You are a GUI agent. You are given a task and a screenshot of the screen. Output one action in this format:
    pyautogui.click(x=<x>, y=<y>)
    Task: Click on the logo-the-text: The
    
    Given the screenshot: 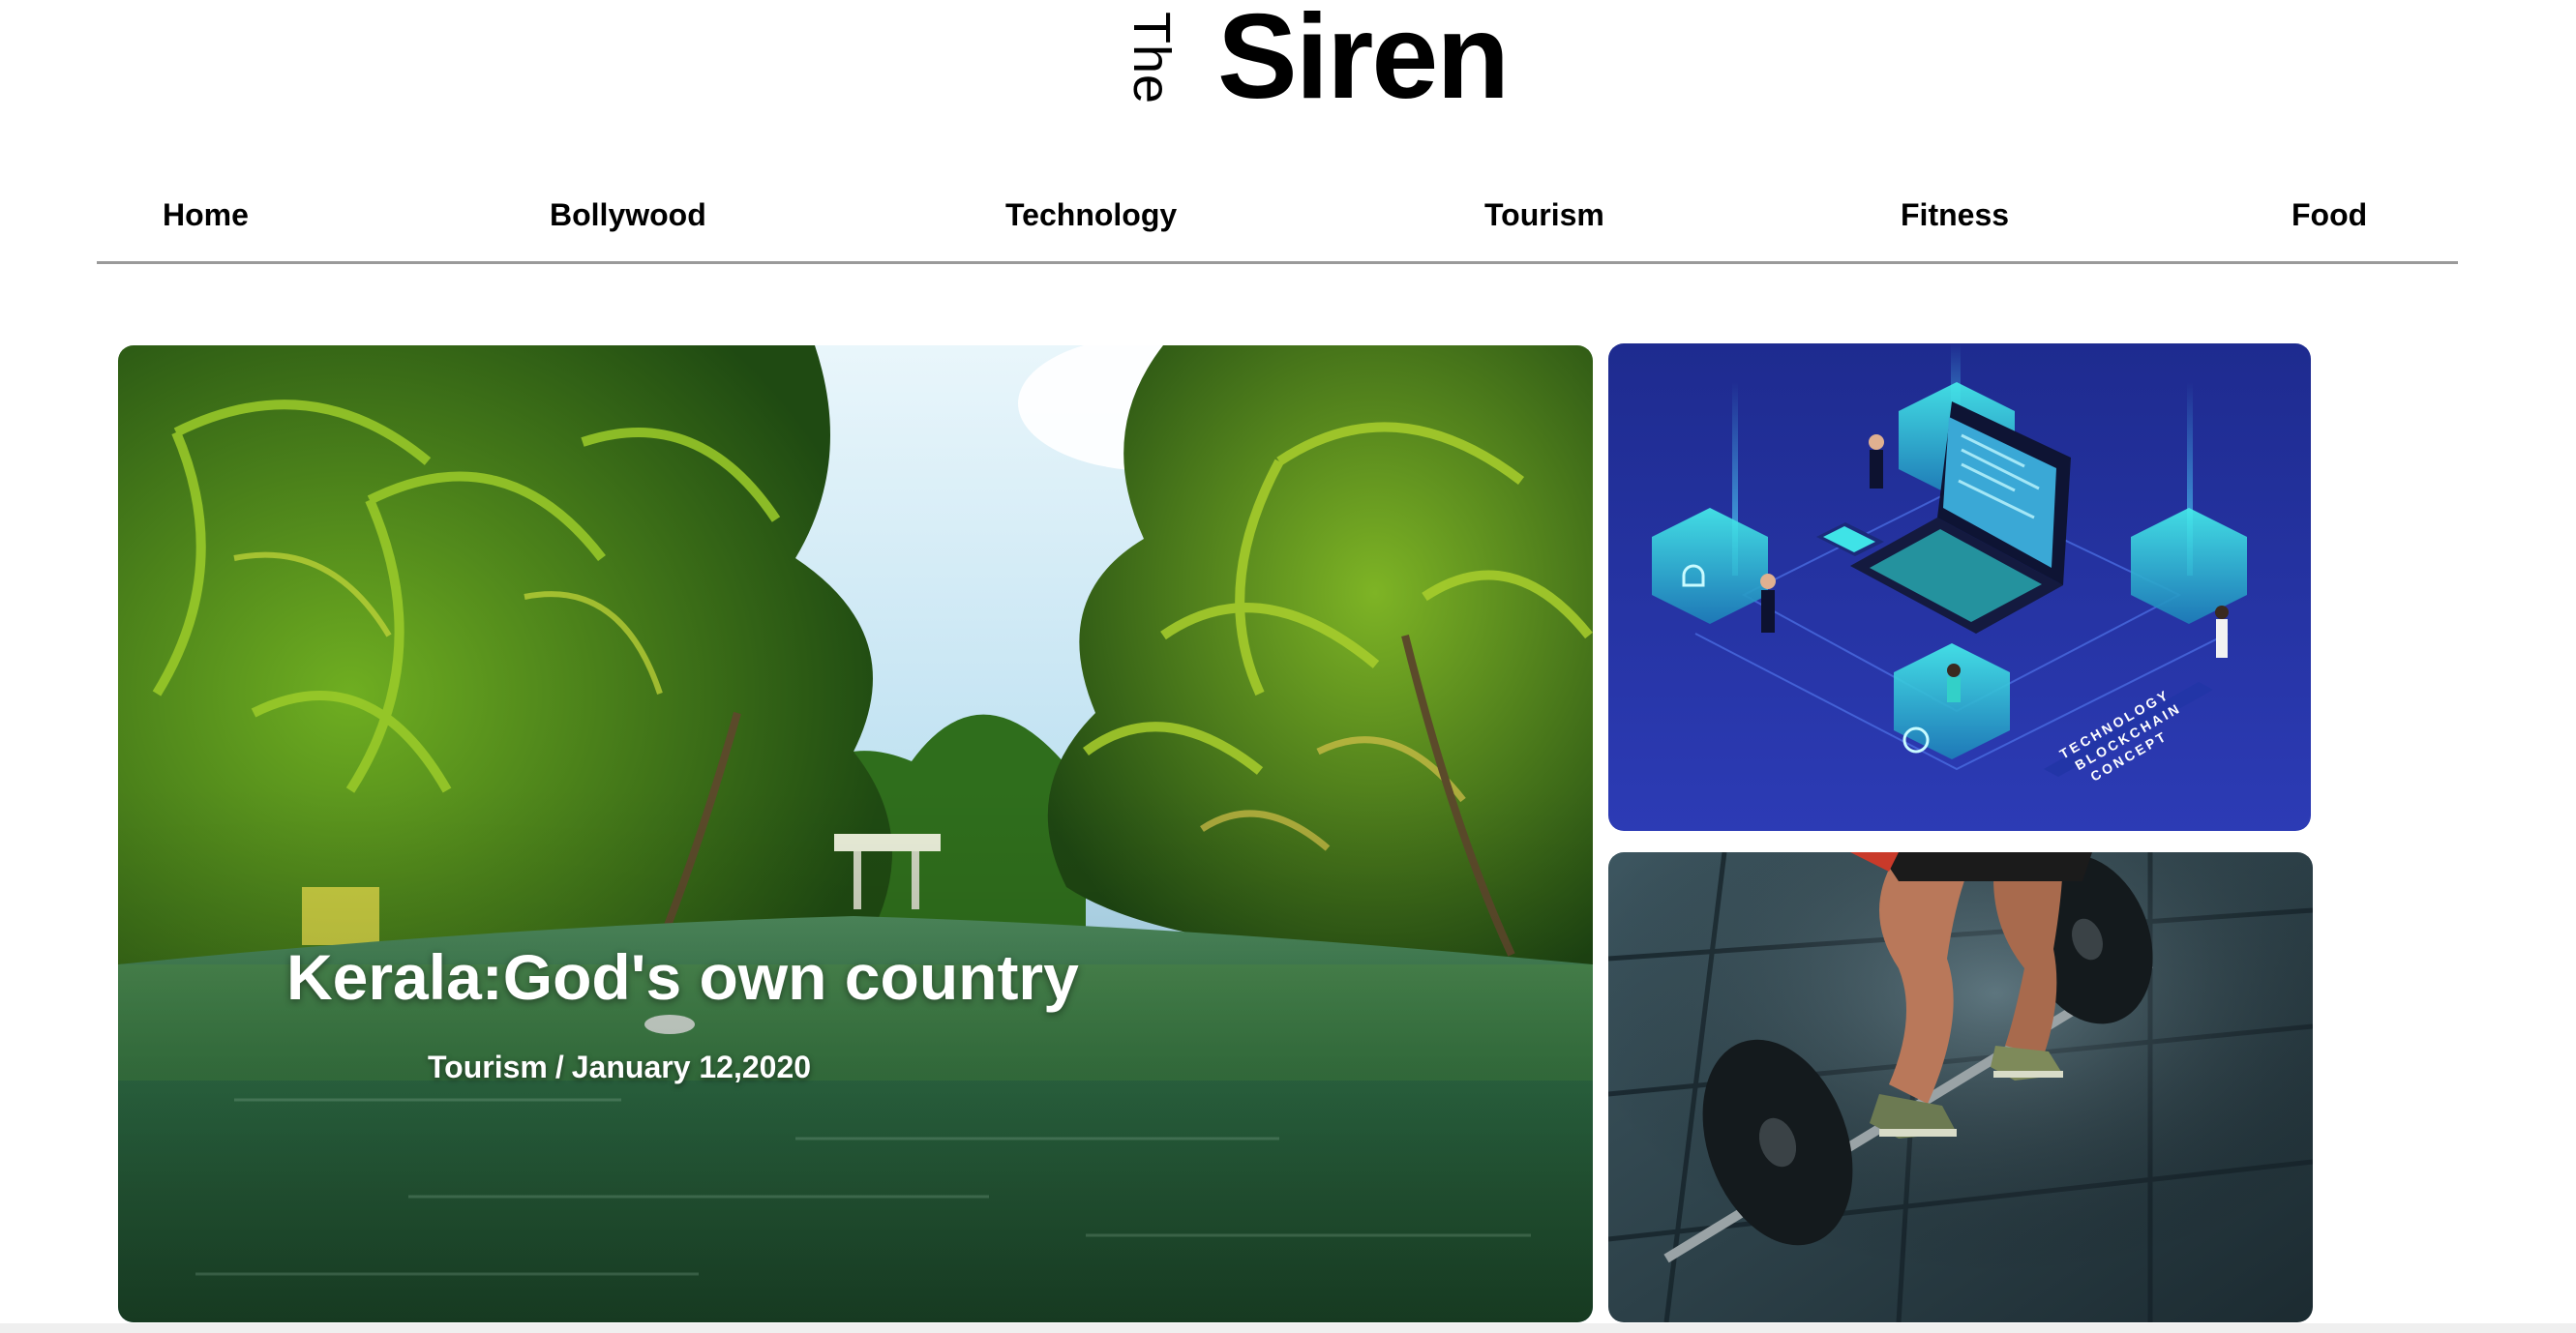 What is the action you would take?
    pyautogui.click(x=1152, y=58)
    